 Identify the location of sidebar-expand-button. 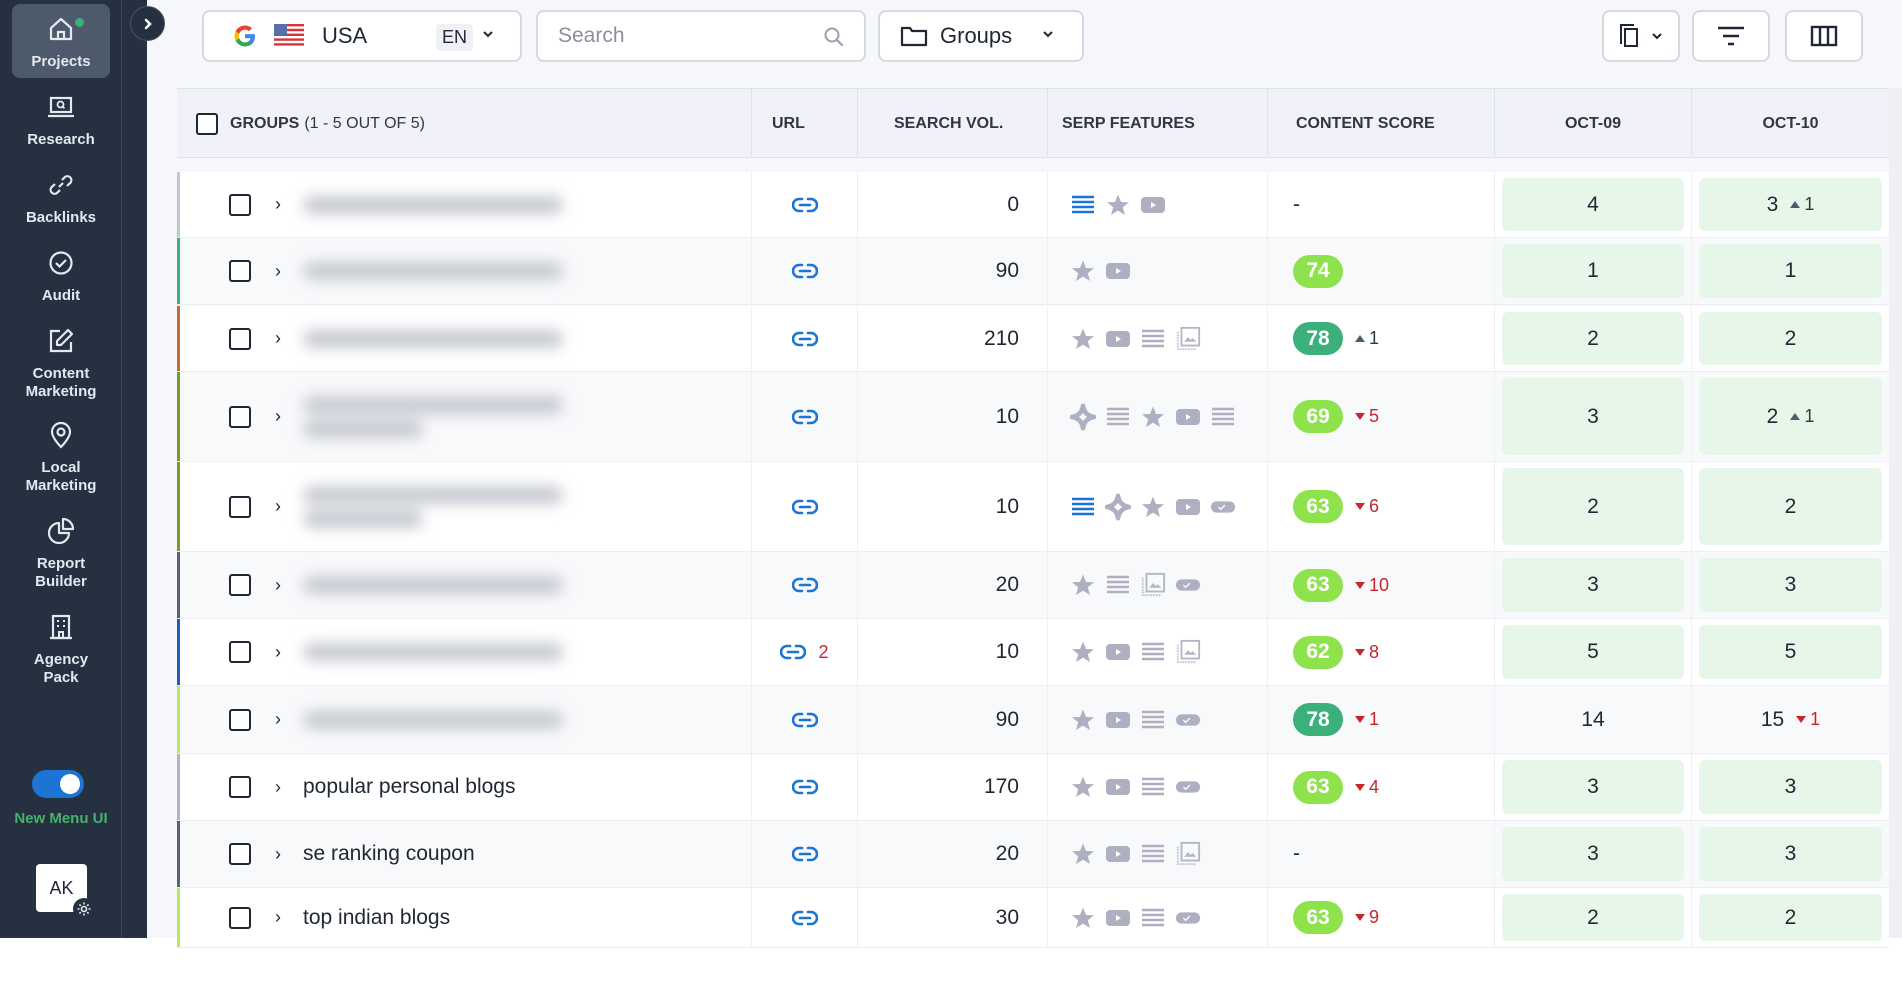
(147, 23).